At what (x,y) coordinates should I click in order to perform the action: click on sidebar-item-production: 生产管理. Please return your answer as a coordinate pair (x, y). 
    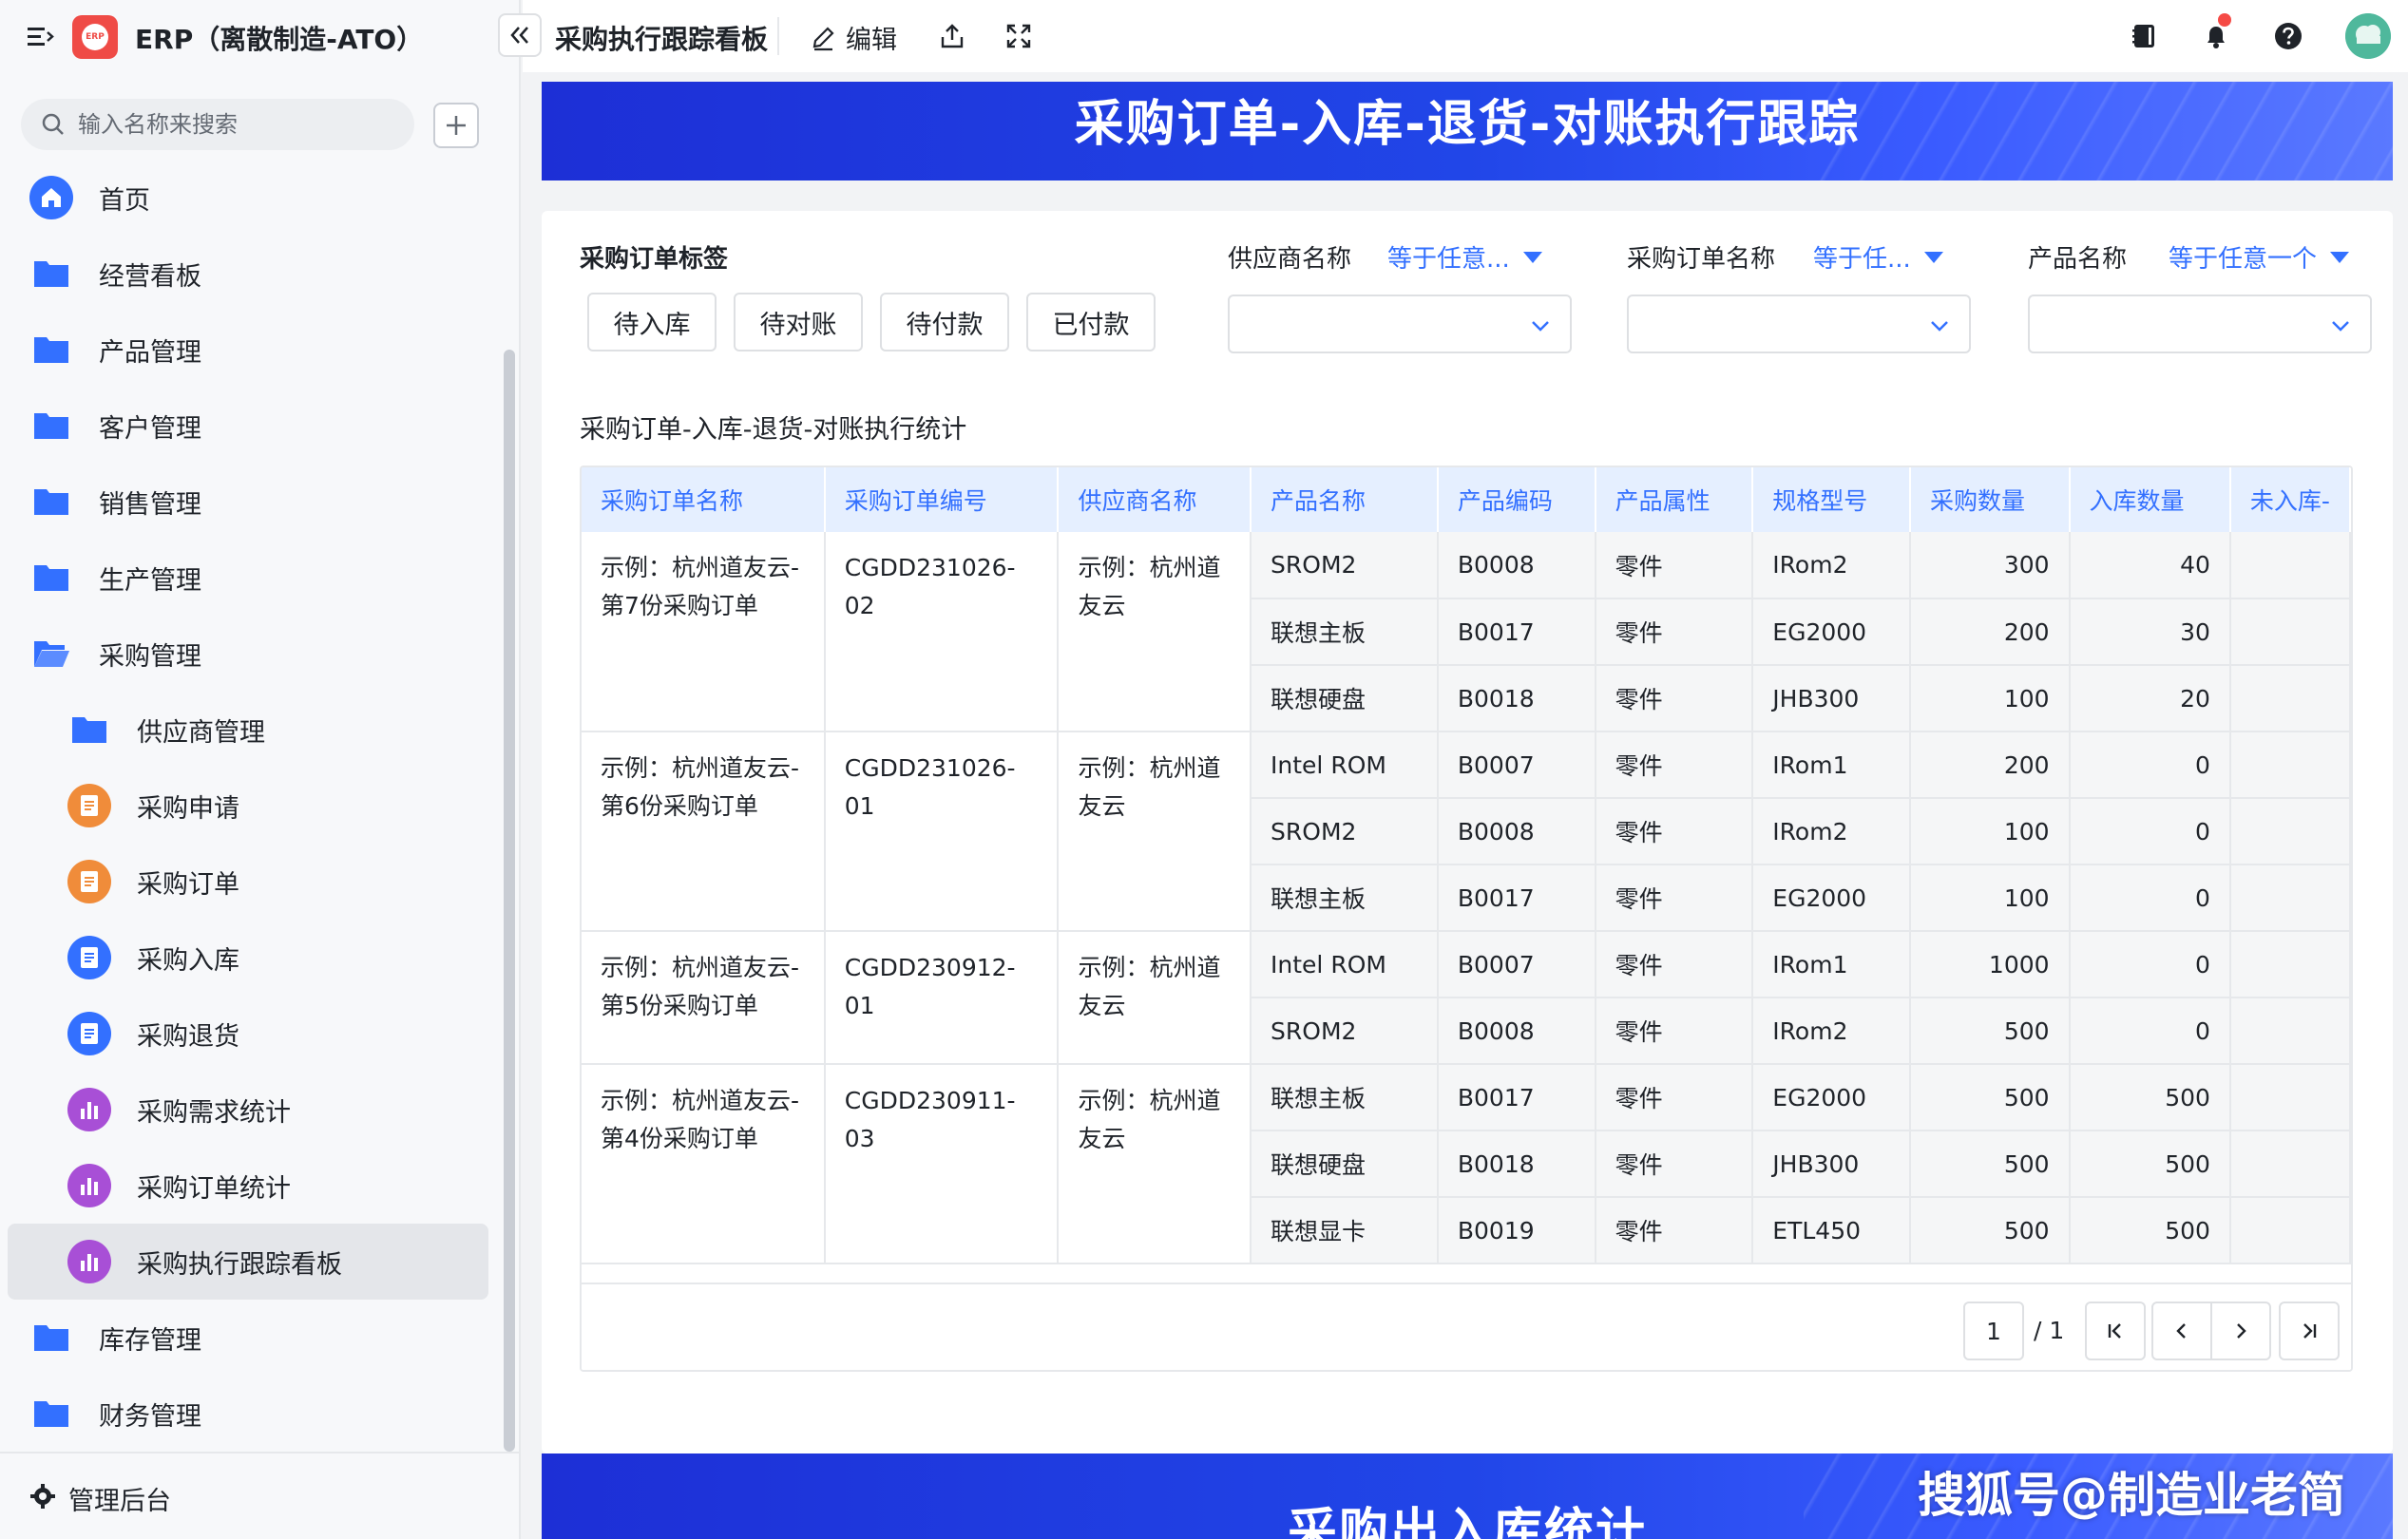
    Looking at the image, I should click on (260, 578).